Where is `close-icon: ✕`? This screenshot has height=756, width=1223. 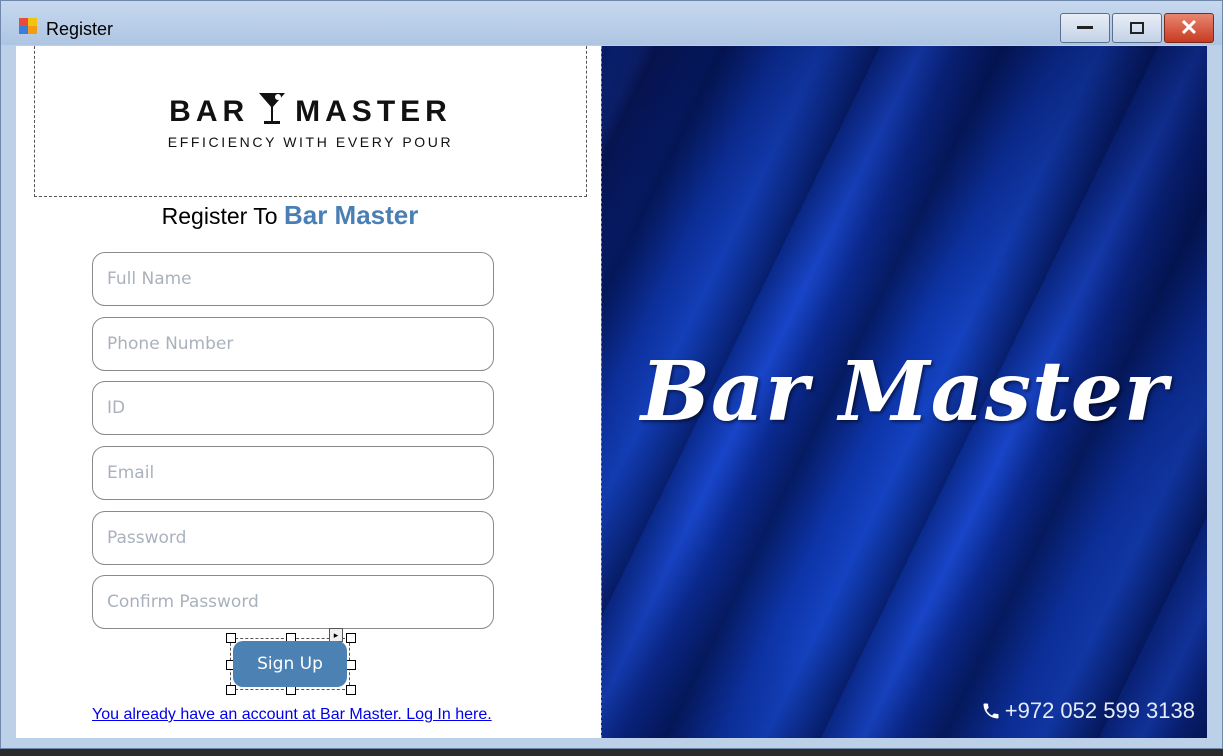 close-icon: ✕ is located at coordinates (1189, 27).